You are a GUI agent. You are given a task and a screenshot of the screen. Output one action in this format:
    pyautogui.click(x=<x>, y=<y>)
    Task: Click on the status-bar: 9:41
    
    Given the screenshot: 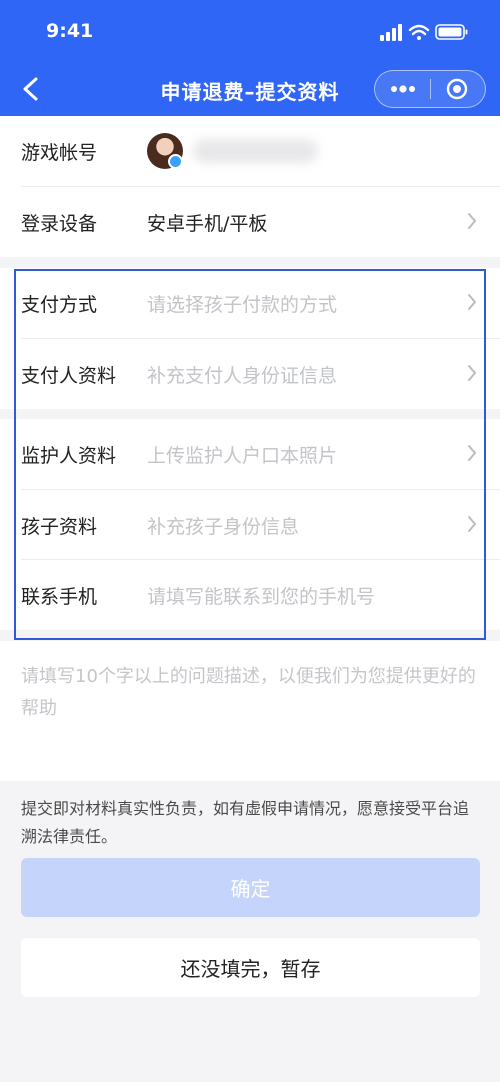 What is the action you would take?
    pyautogui.click(x=250, y=32)
    